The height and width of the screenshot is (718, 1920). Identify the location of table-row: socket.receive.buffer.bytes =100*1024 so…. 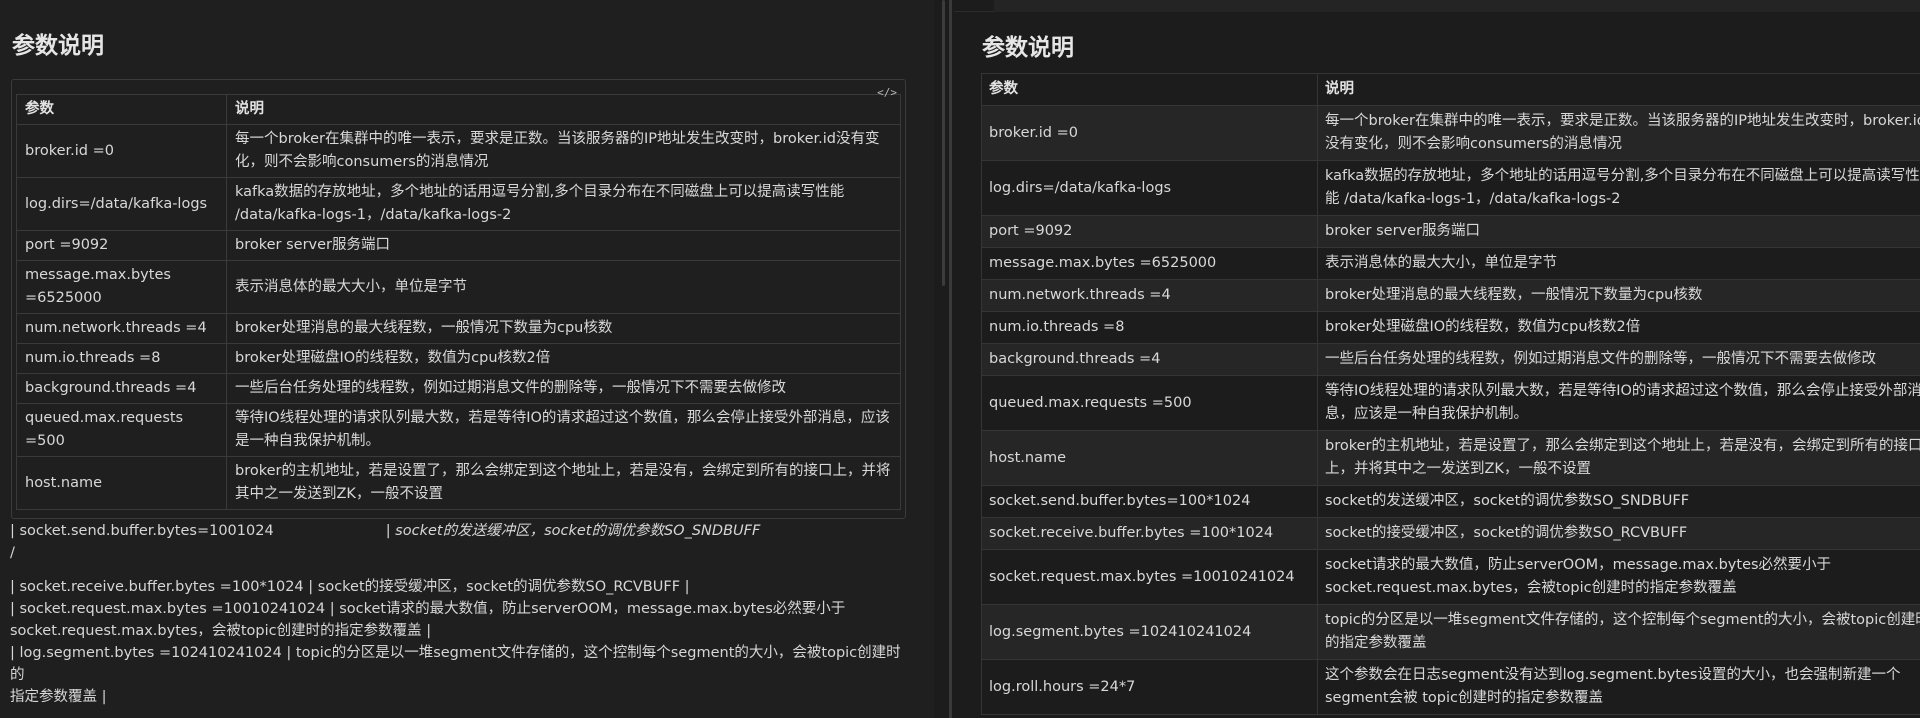
(1450, 533).